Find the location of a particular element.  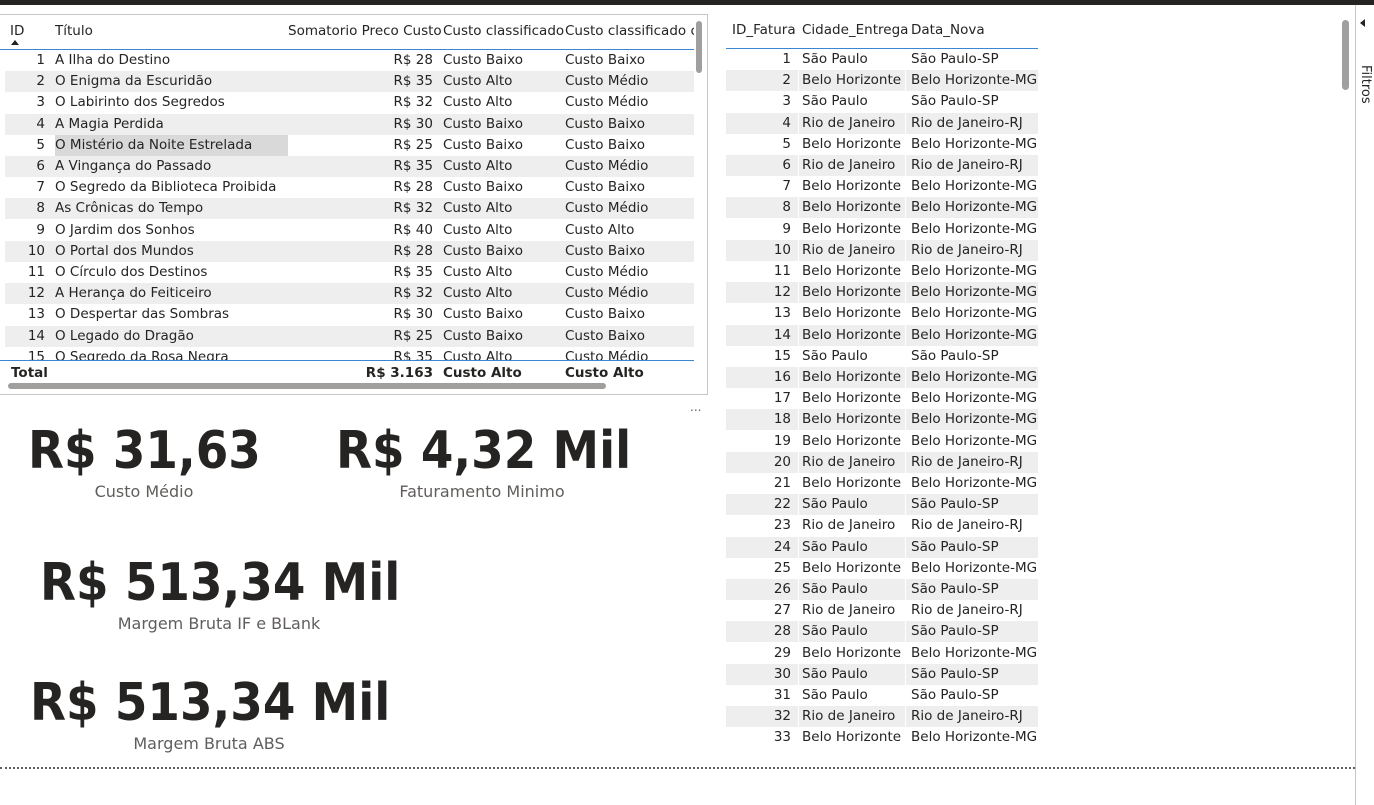

table-row: 2 Belo Horizonte Belo Horizonte-MG is located at coordinates (882, 81).